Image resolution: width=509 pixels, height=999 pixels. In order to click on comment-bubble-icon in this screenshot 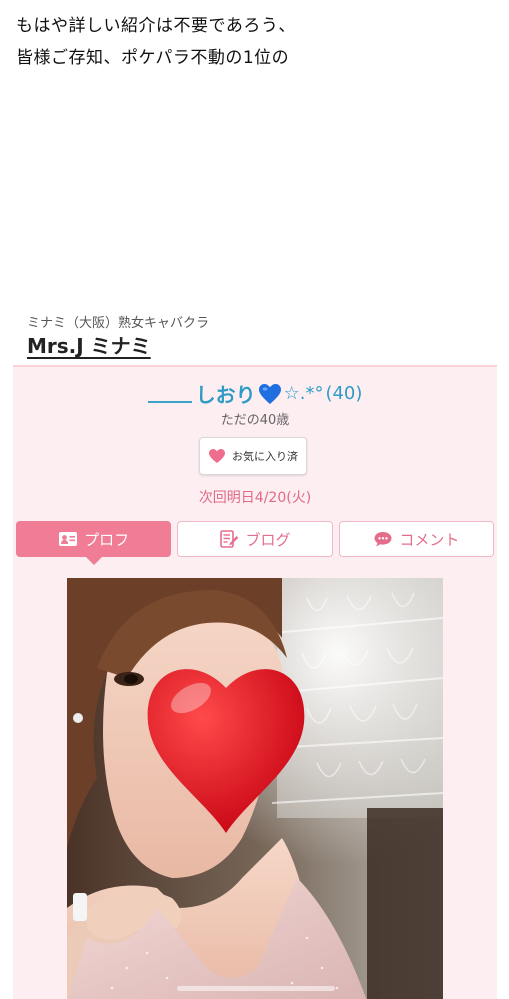, I will do `click(383, 539)`.